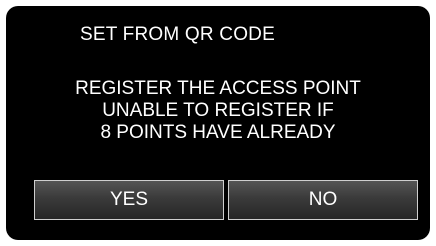  Describe the element at coordinates (218, 88) in the screenshot. I see `message-line-1: REGISTER THE ACCESS POINT` at that location.